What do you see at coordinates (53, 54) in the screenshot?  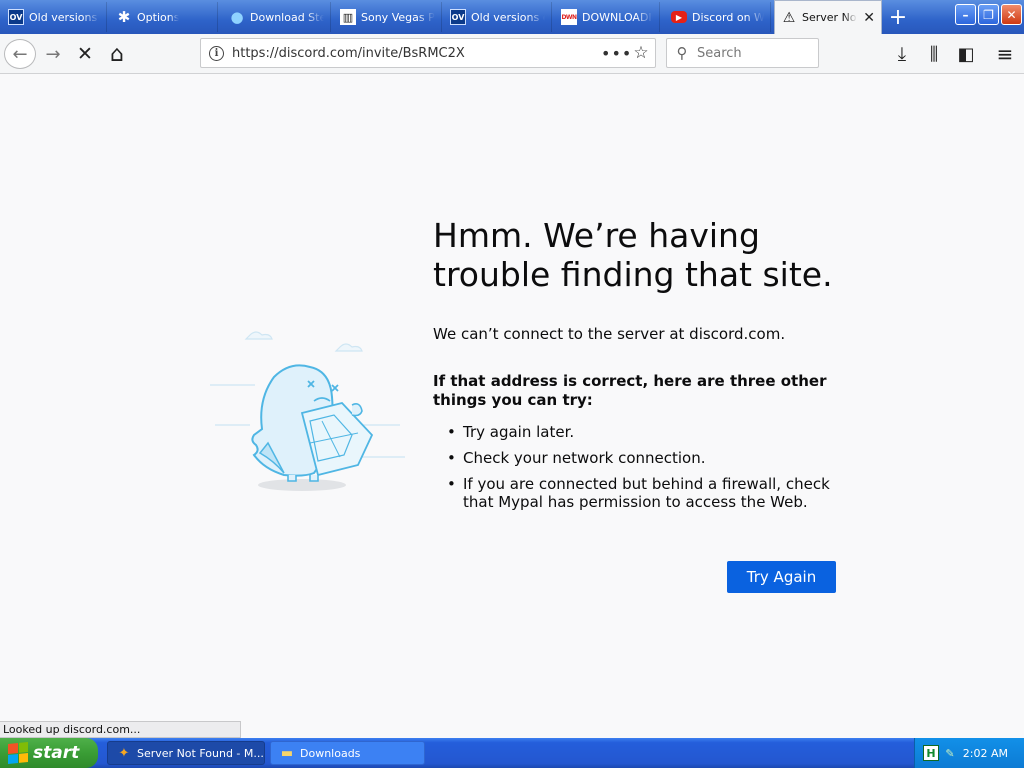 I see `forward-button: →` at bounding box center [53, 54].